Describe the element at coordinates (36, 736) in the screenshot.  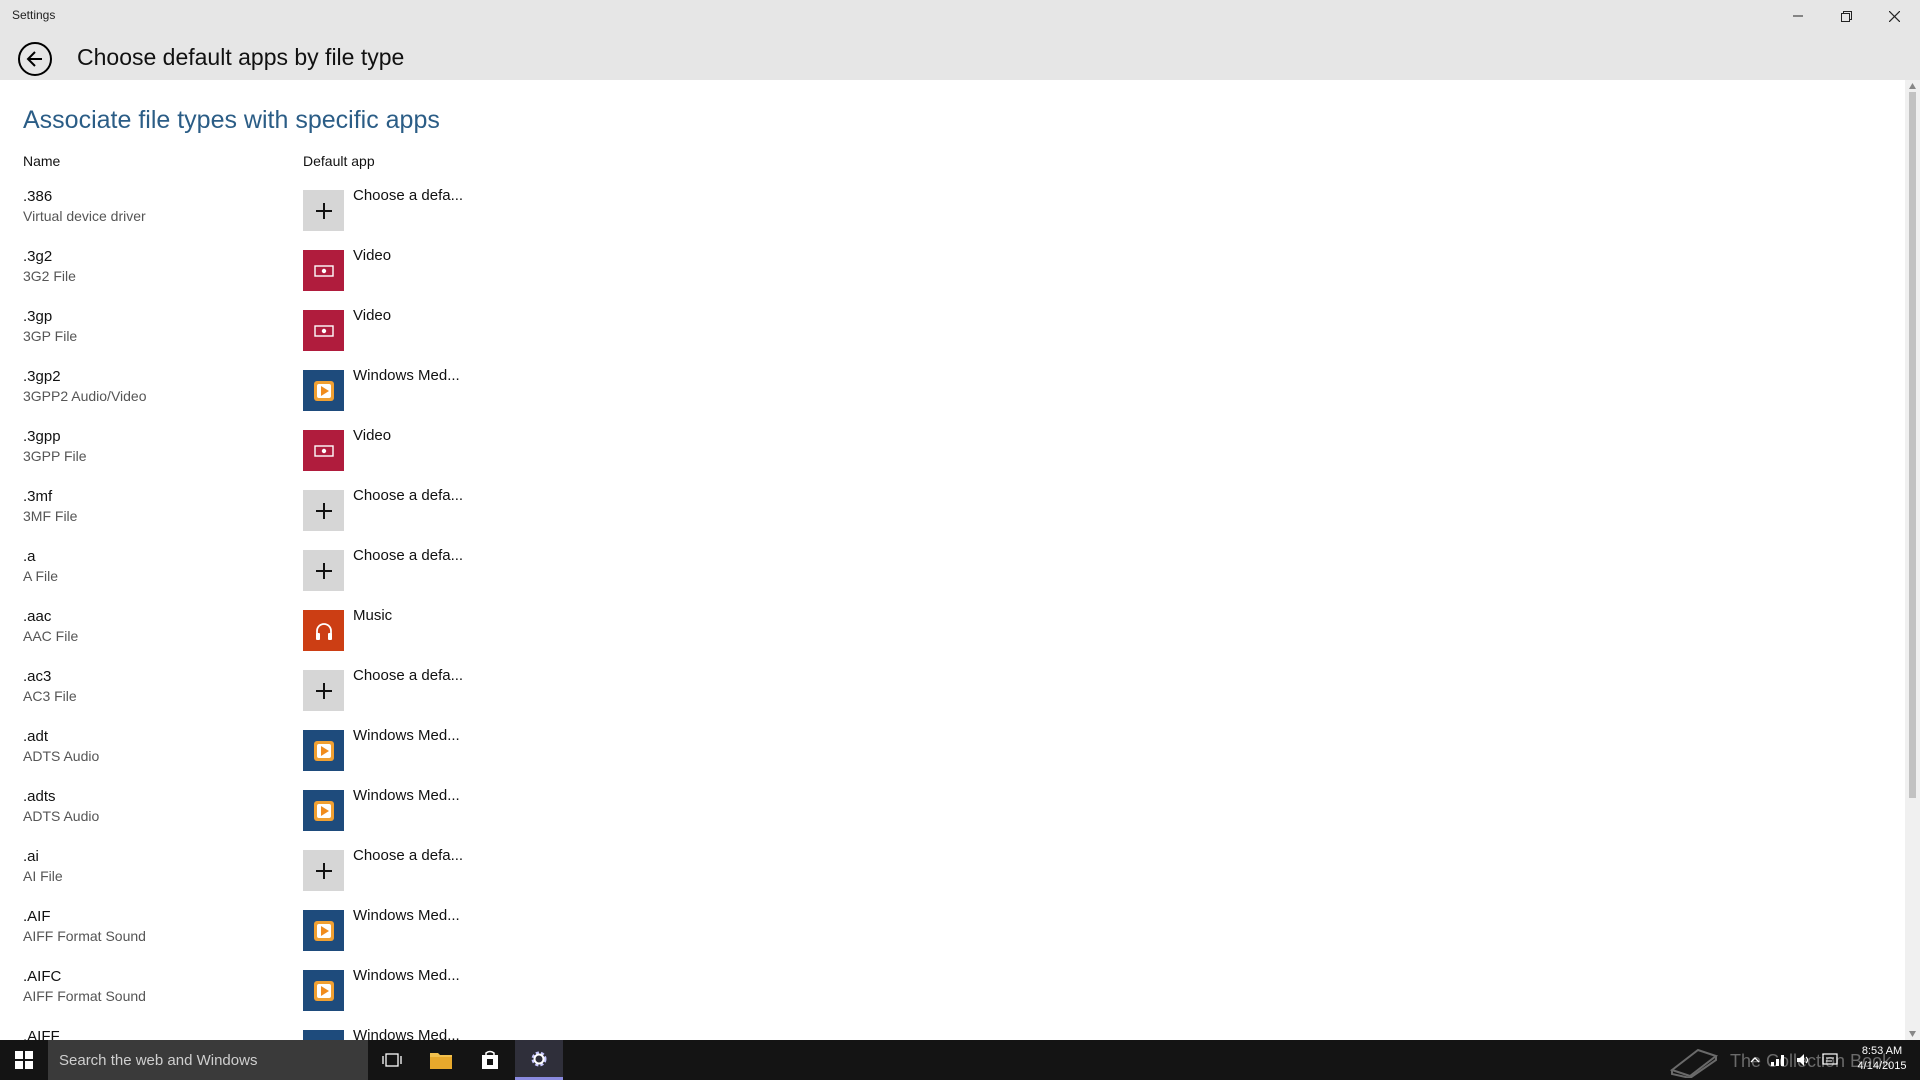
I see `file-extension: .adt` at that location.